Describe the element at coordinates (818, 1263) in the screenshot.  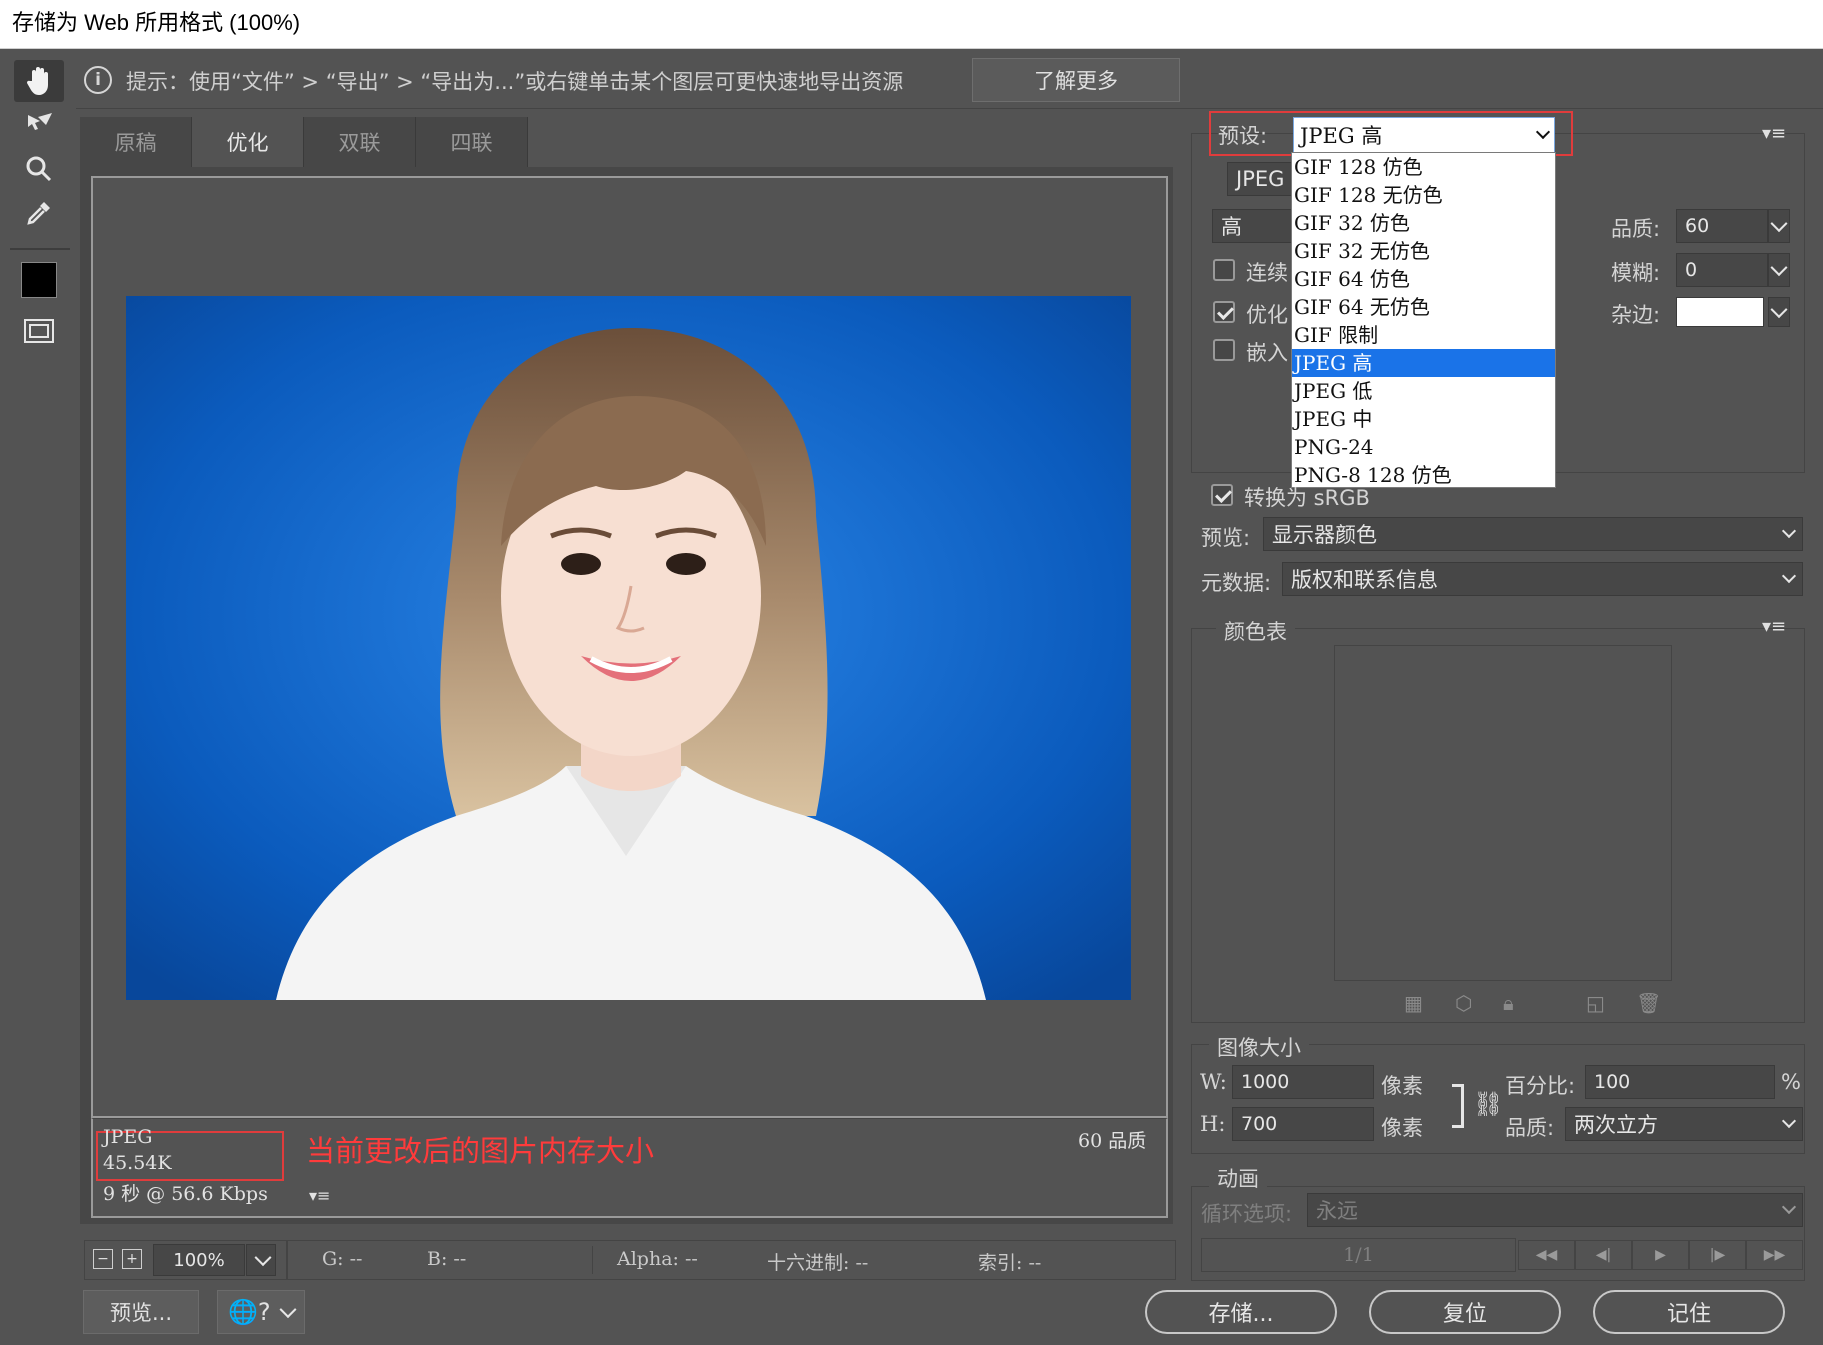
I see `hex-value: 十六进制: --` at that location.